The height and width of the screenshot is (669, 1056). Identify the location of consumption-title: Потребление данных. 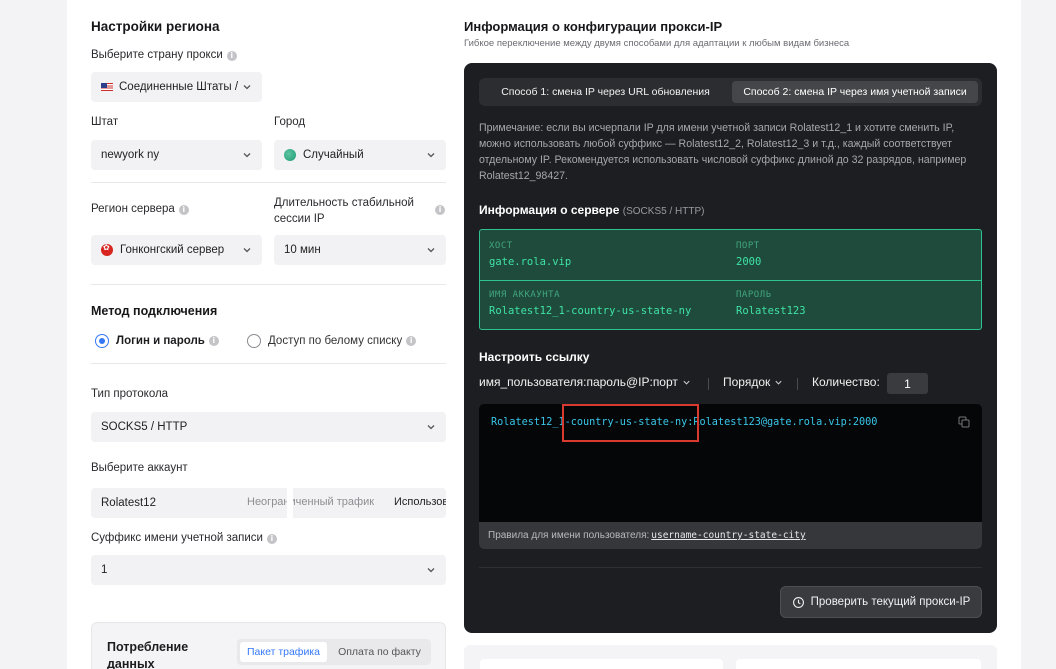
(148, 654).